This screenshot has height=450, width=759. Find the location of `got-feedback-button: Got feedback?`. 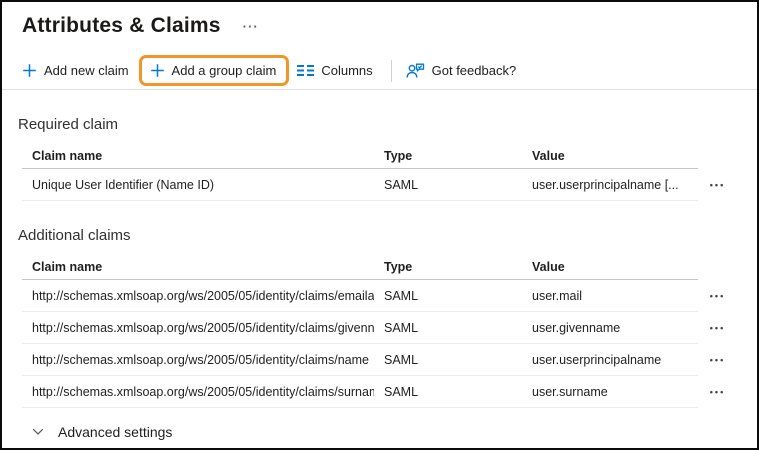

got-feedback-button: Got feedback? is located at coordinates (465, 71).